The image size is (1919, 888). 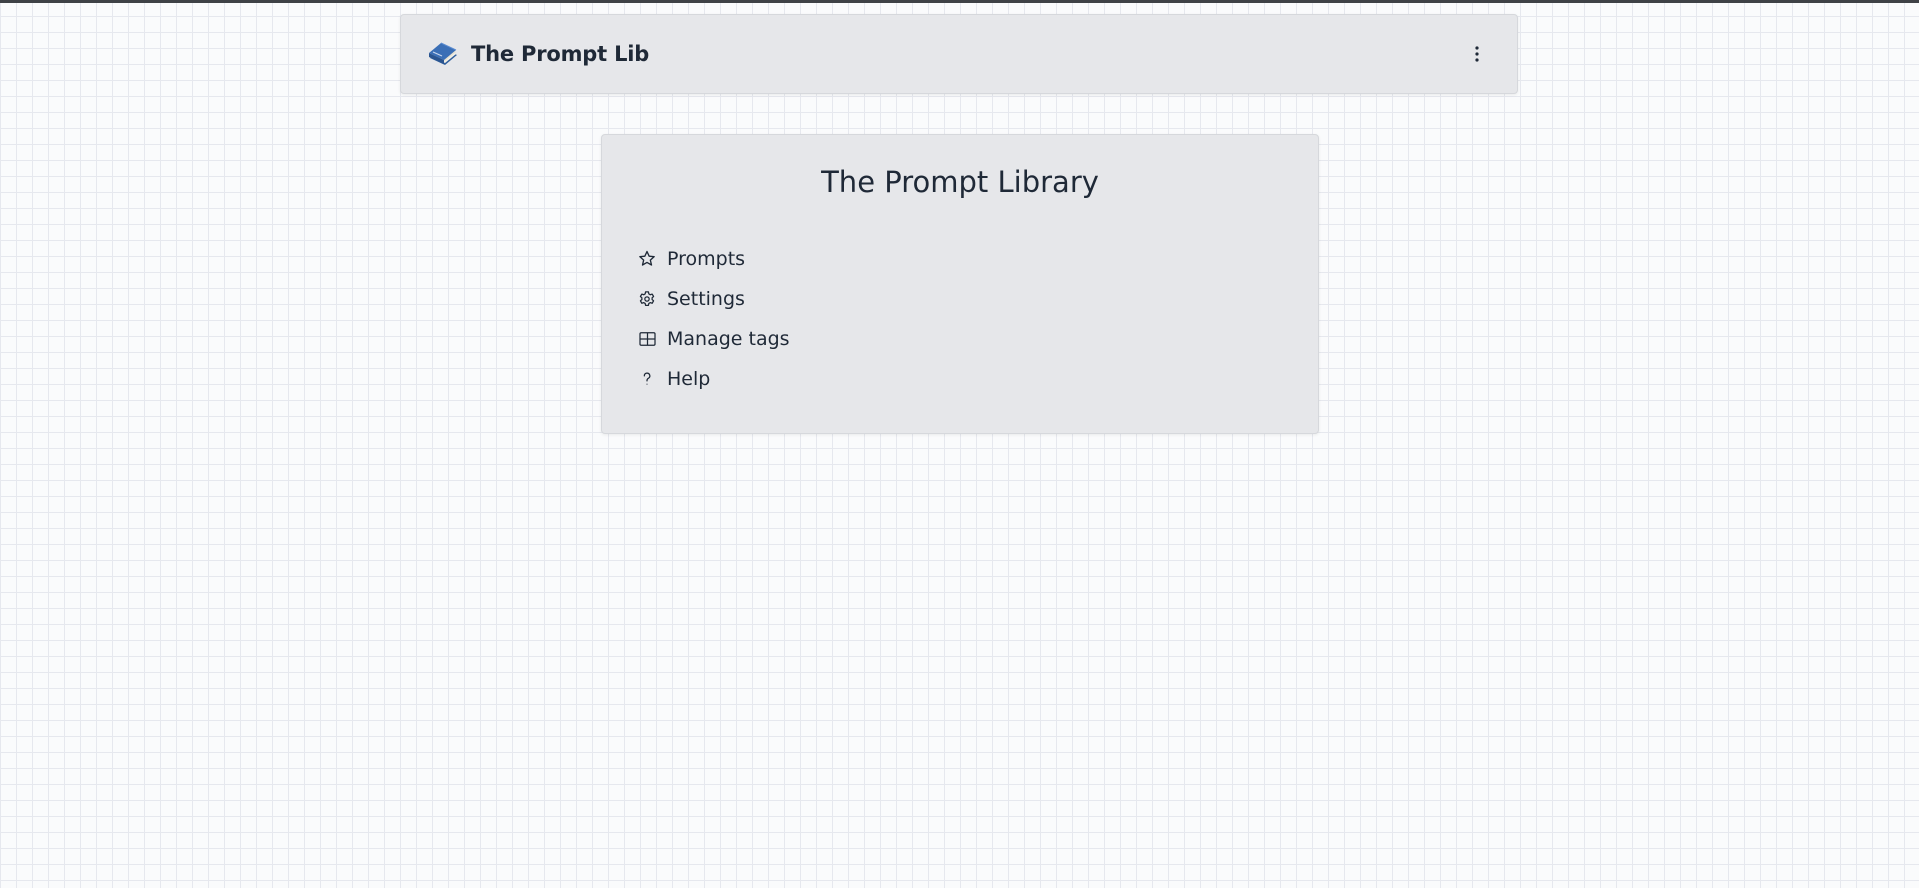 What do you see at coordinates (959, 54) in the screenshot?
I see `top-navbar: The Prompt Lib` at bounding box center [959, 54].